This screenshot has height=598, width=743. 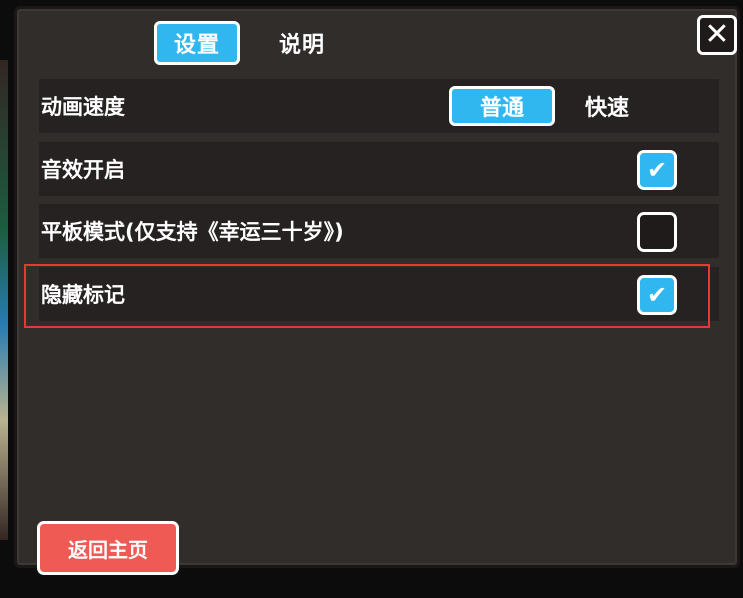 What do you see at coordinates (4, 300) in the screenshot?
I see `background-game-scene` at bounding box center [4, 300].